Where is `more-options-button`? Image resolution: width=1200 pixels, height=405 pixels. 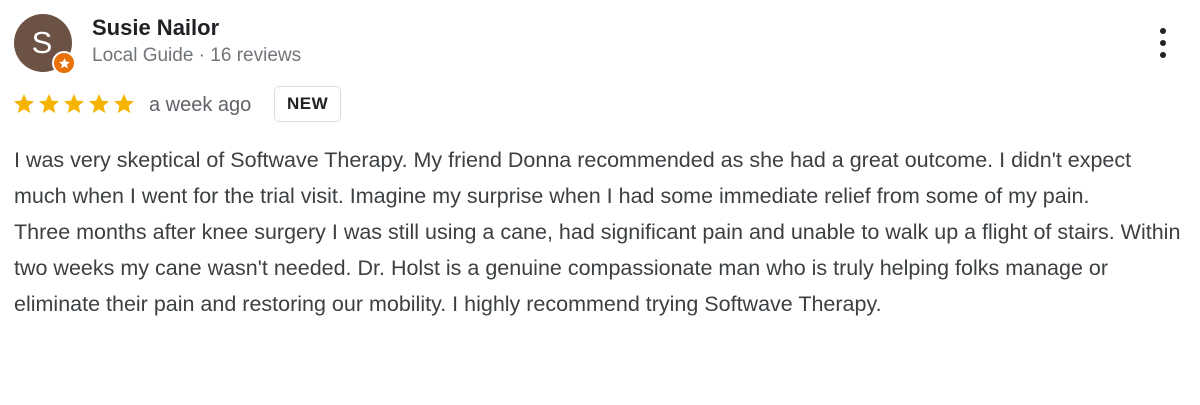 more-options-button is located at coordinates (1163, 43).